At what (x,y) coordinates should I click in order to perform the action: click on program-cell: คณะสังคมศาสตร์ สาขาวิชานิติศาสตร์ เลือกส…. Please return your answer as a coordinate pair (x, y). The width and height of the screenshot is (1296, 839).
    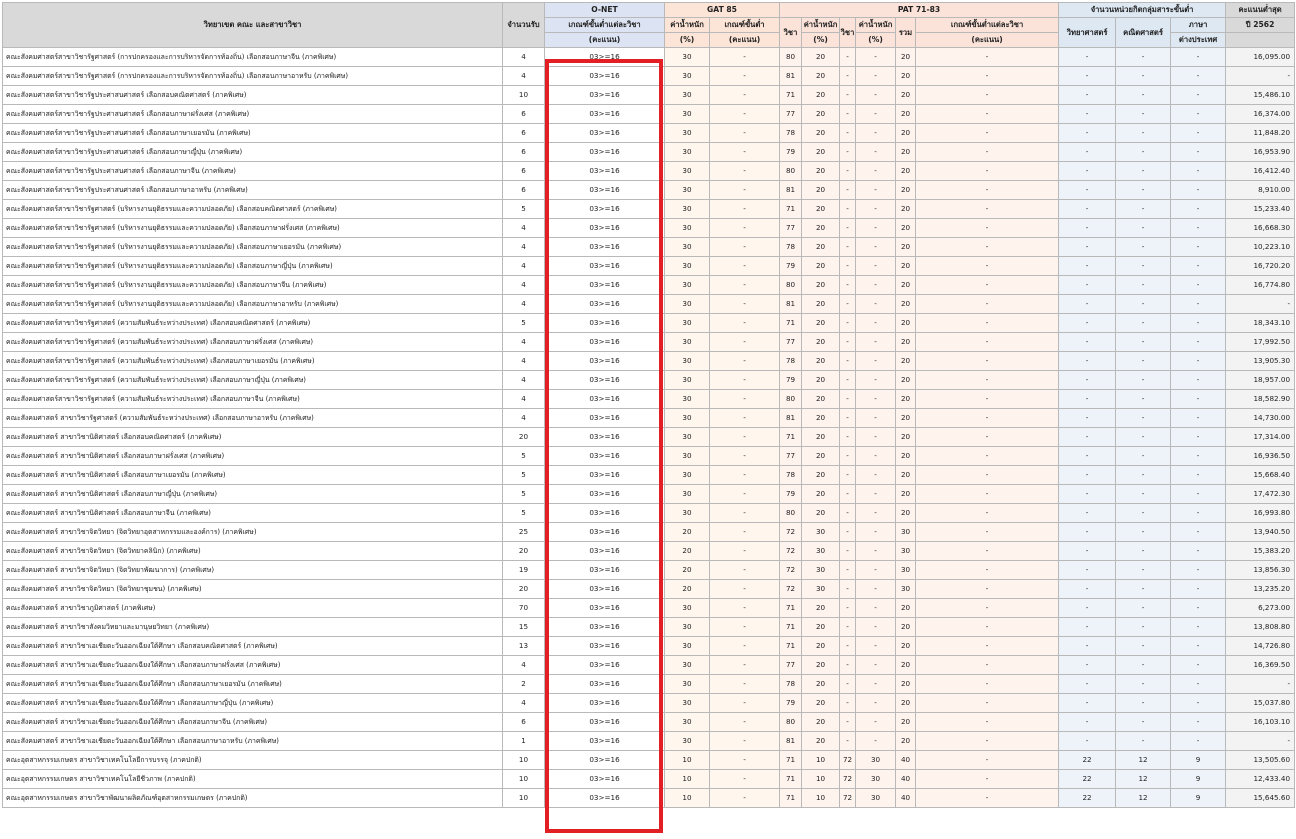
    Looking at the image, I should click on (252, 513).